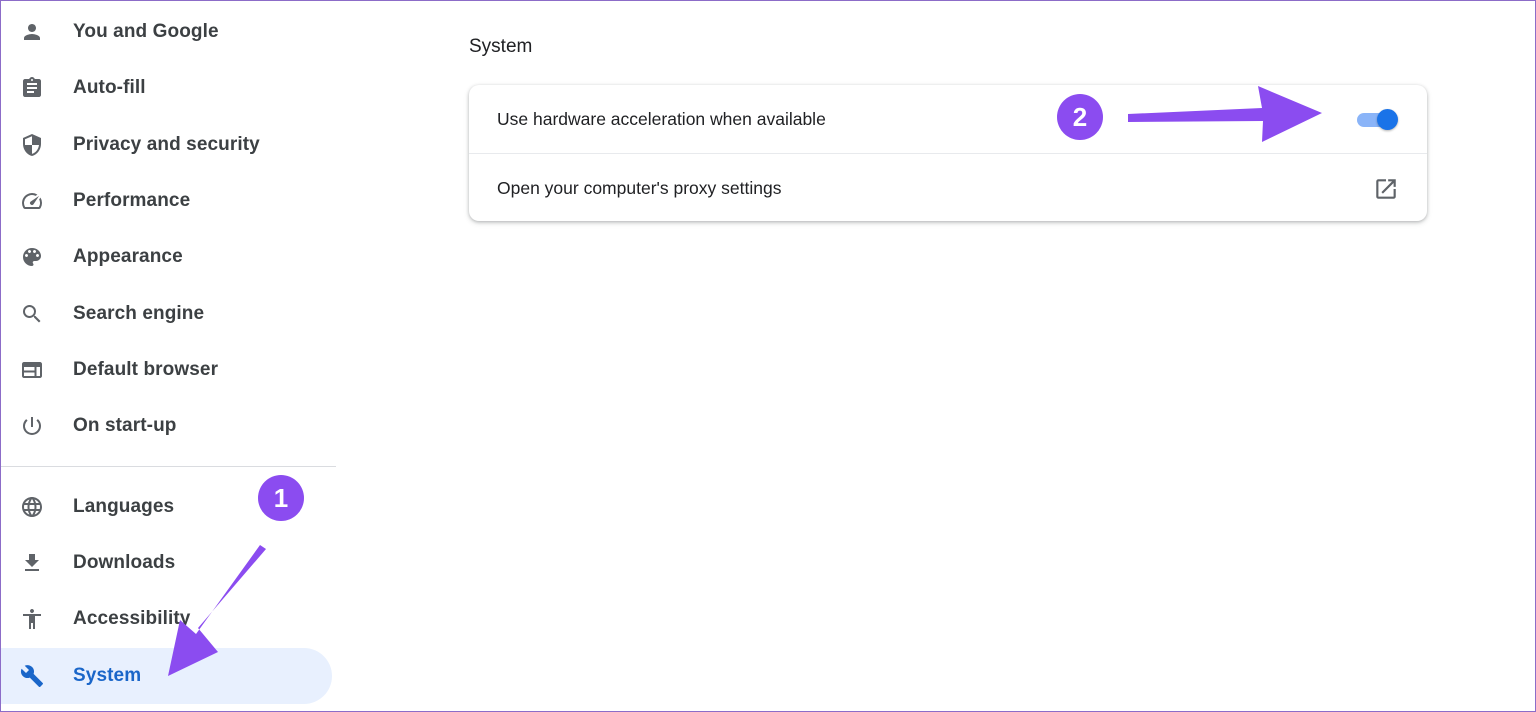  I want to click on sidebar-item-label: Appearance, so click(128, 256).